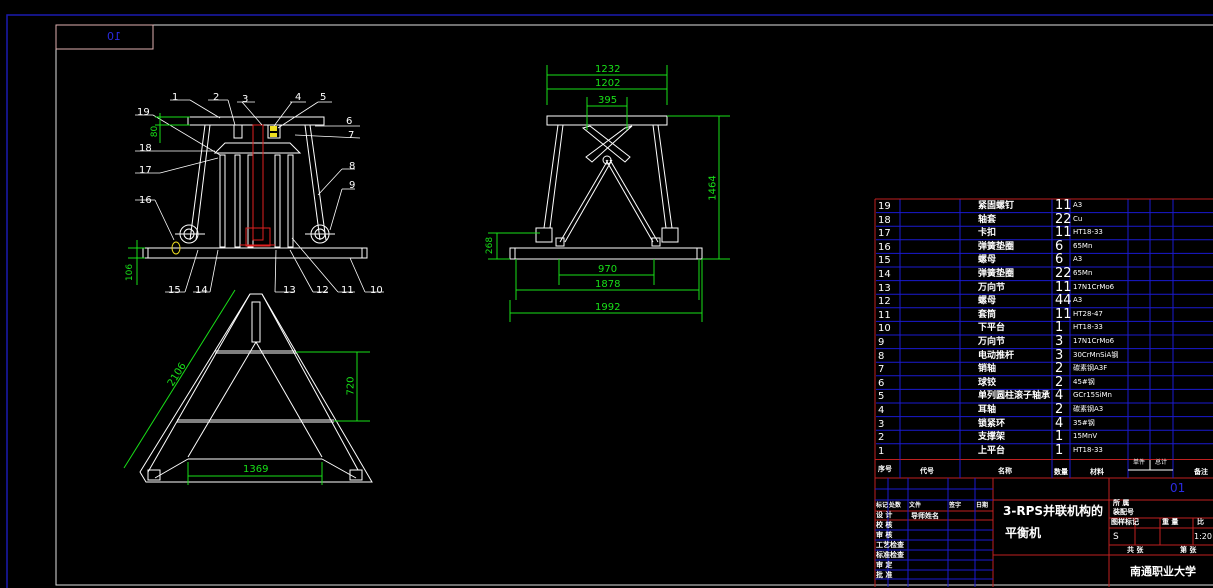 This screenshot has height=588, width=1213. What do you see at coordinates (352, 166) in the screenshot?
I see `callout-8: 8` at bounding box center [352, 166].